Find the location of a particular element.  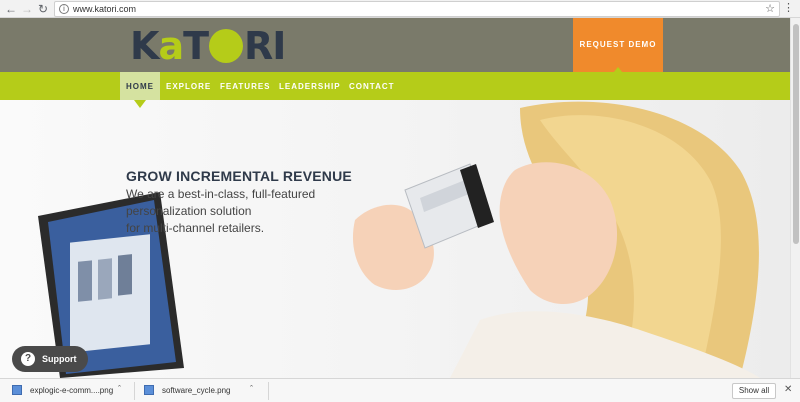

page-scrollbar is located at coordinates (795, 198).